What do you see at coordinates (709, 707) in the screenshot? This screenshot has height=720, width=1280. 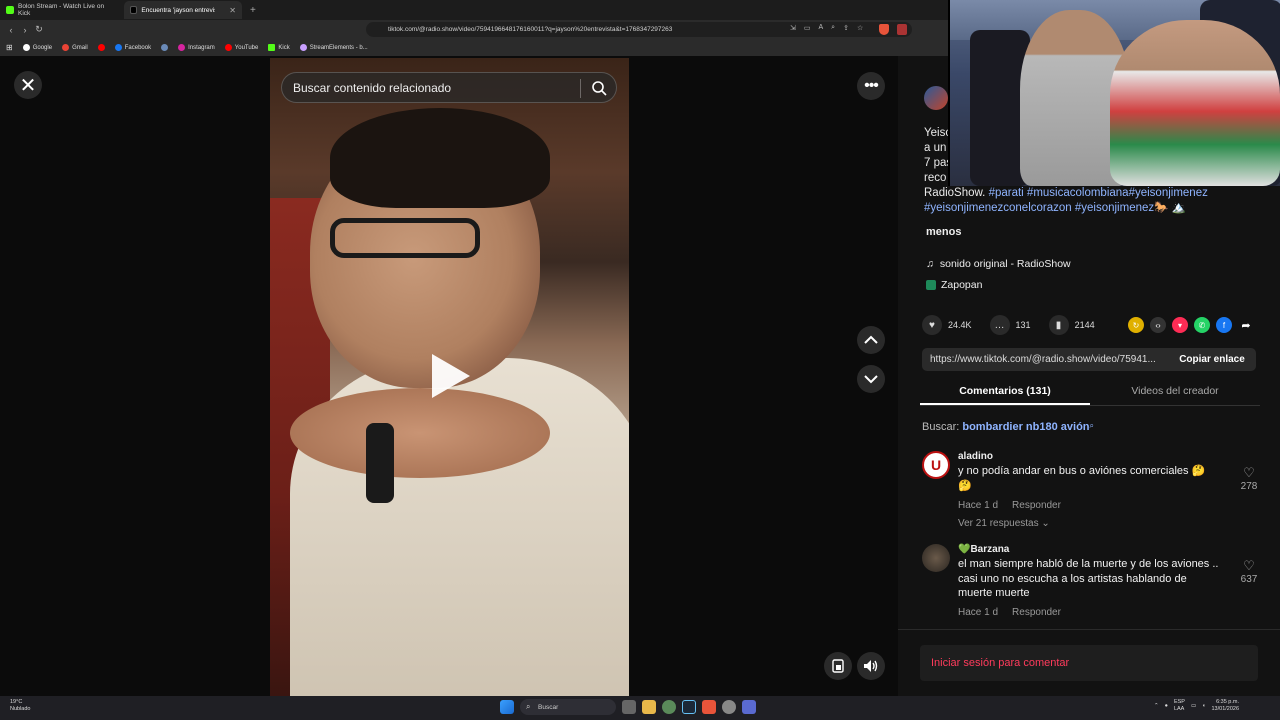 I see `brave-browser-icon` at bounding box center [709, 707].